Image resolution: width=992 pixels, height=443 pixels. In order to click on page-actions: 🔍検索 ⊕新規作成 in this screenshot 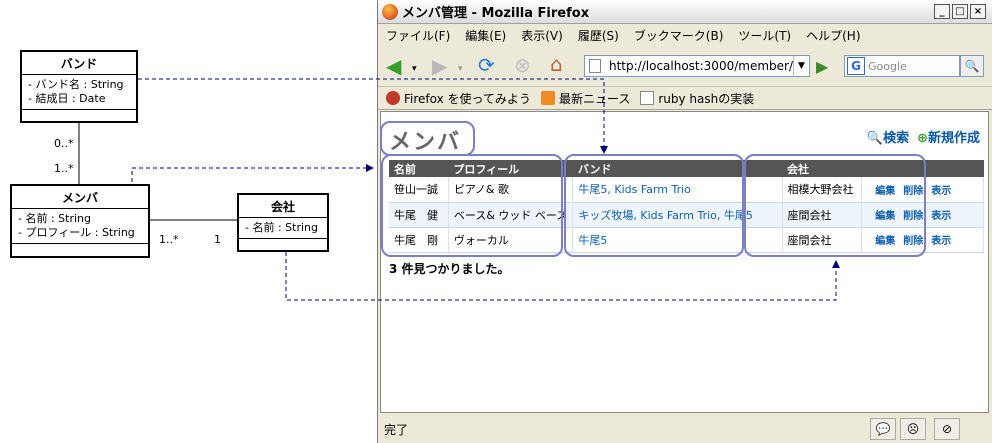, I will do `click(923, 136)`.